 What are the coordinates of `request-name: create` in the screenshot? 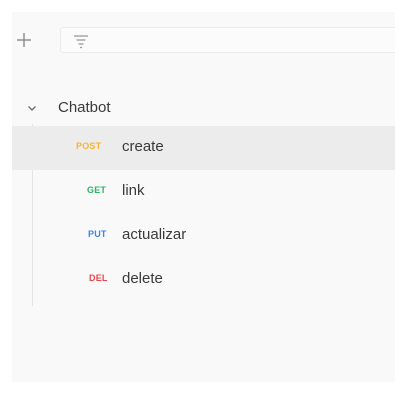 It's located at (143, 146).